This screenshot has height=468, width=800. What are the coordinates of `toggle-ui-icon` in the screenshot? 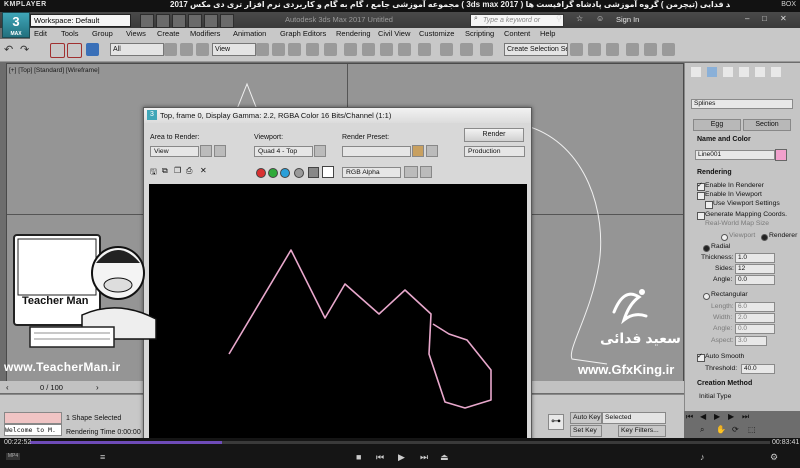 It's located at (426, 172).